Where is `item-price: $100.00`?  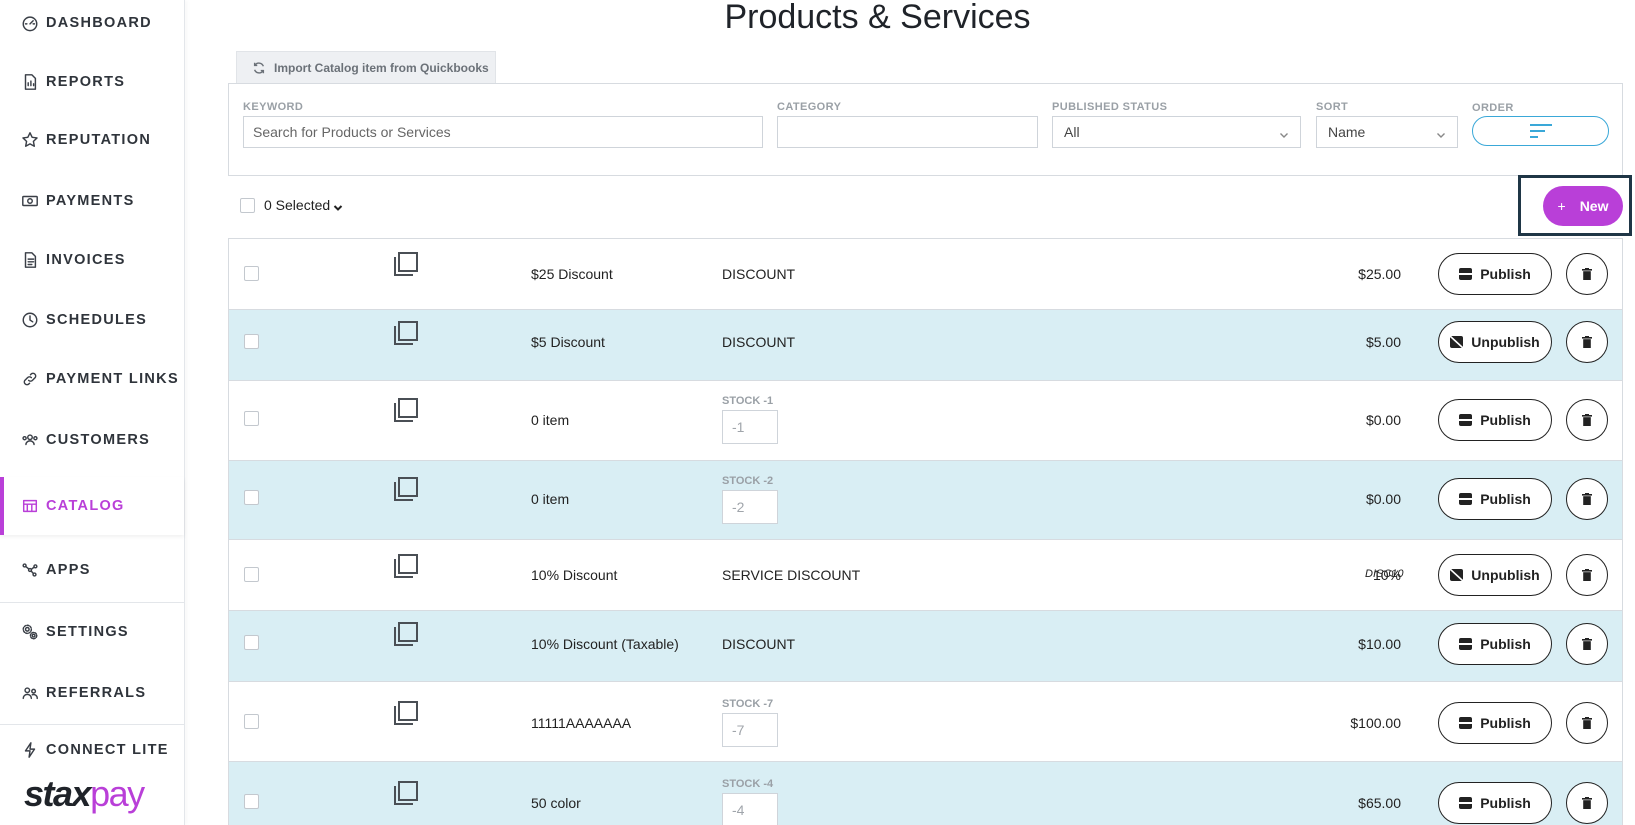
item-price: $100.00 is located at coordinates (1375, 723).